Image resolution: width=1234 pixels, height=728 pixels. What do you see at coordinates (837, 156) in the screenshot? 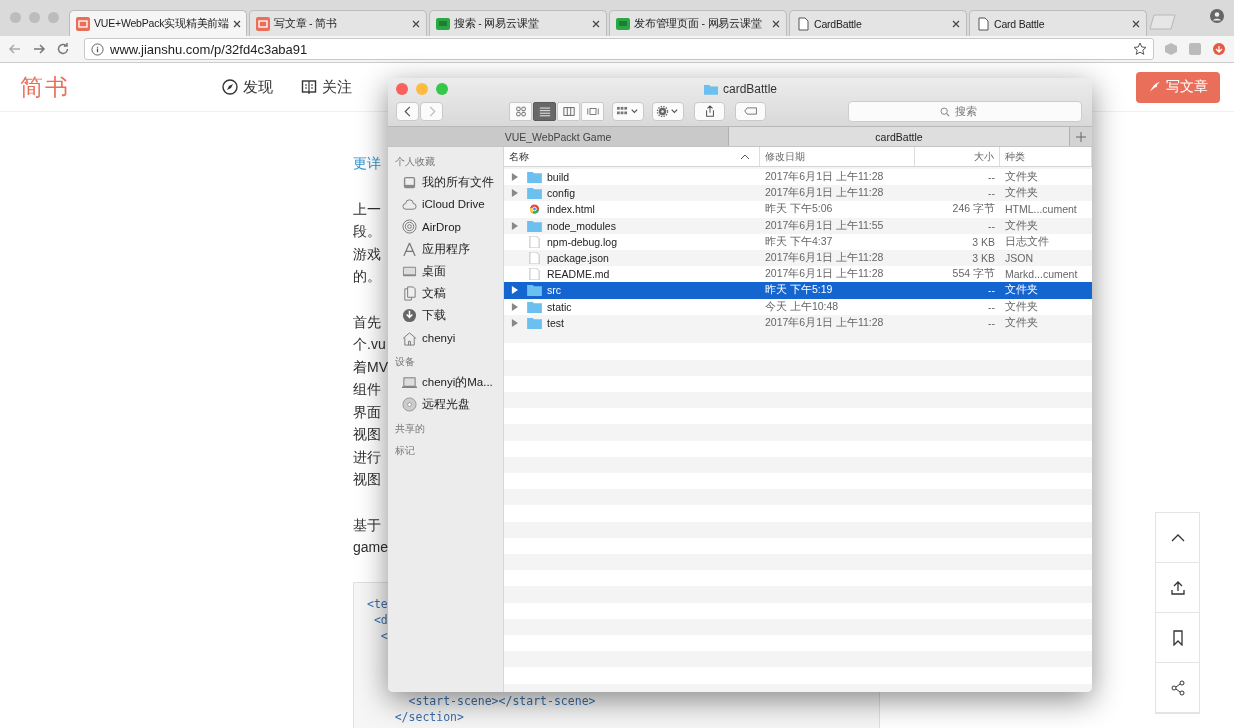
I see `column-header: 修改日期` at bounding box center [837, 156].